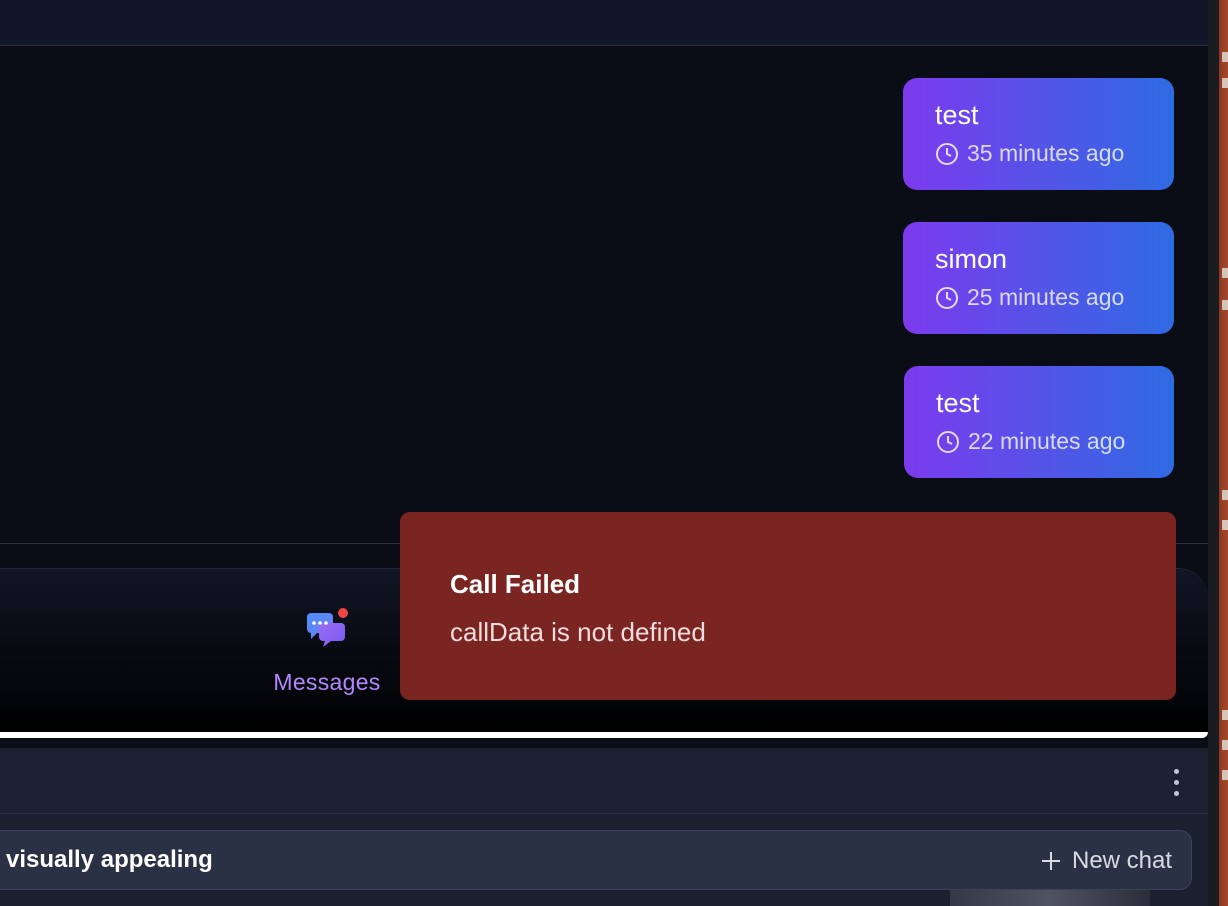 The image size is (1228, 906). I want to click on new-chat-label: New chat, so click(1122, 860).